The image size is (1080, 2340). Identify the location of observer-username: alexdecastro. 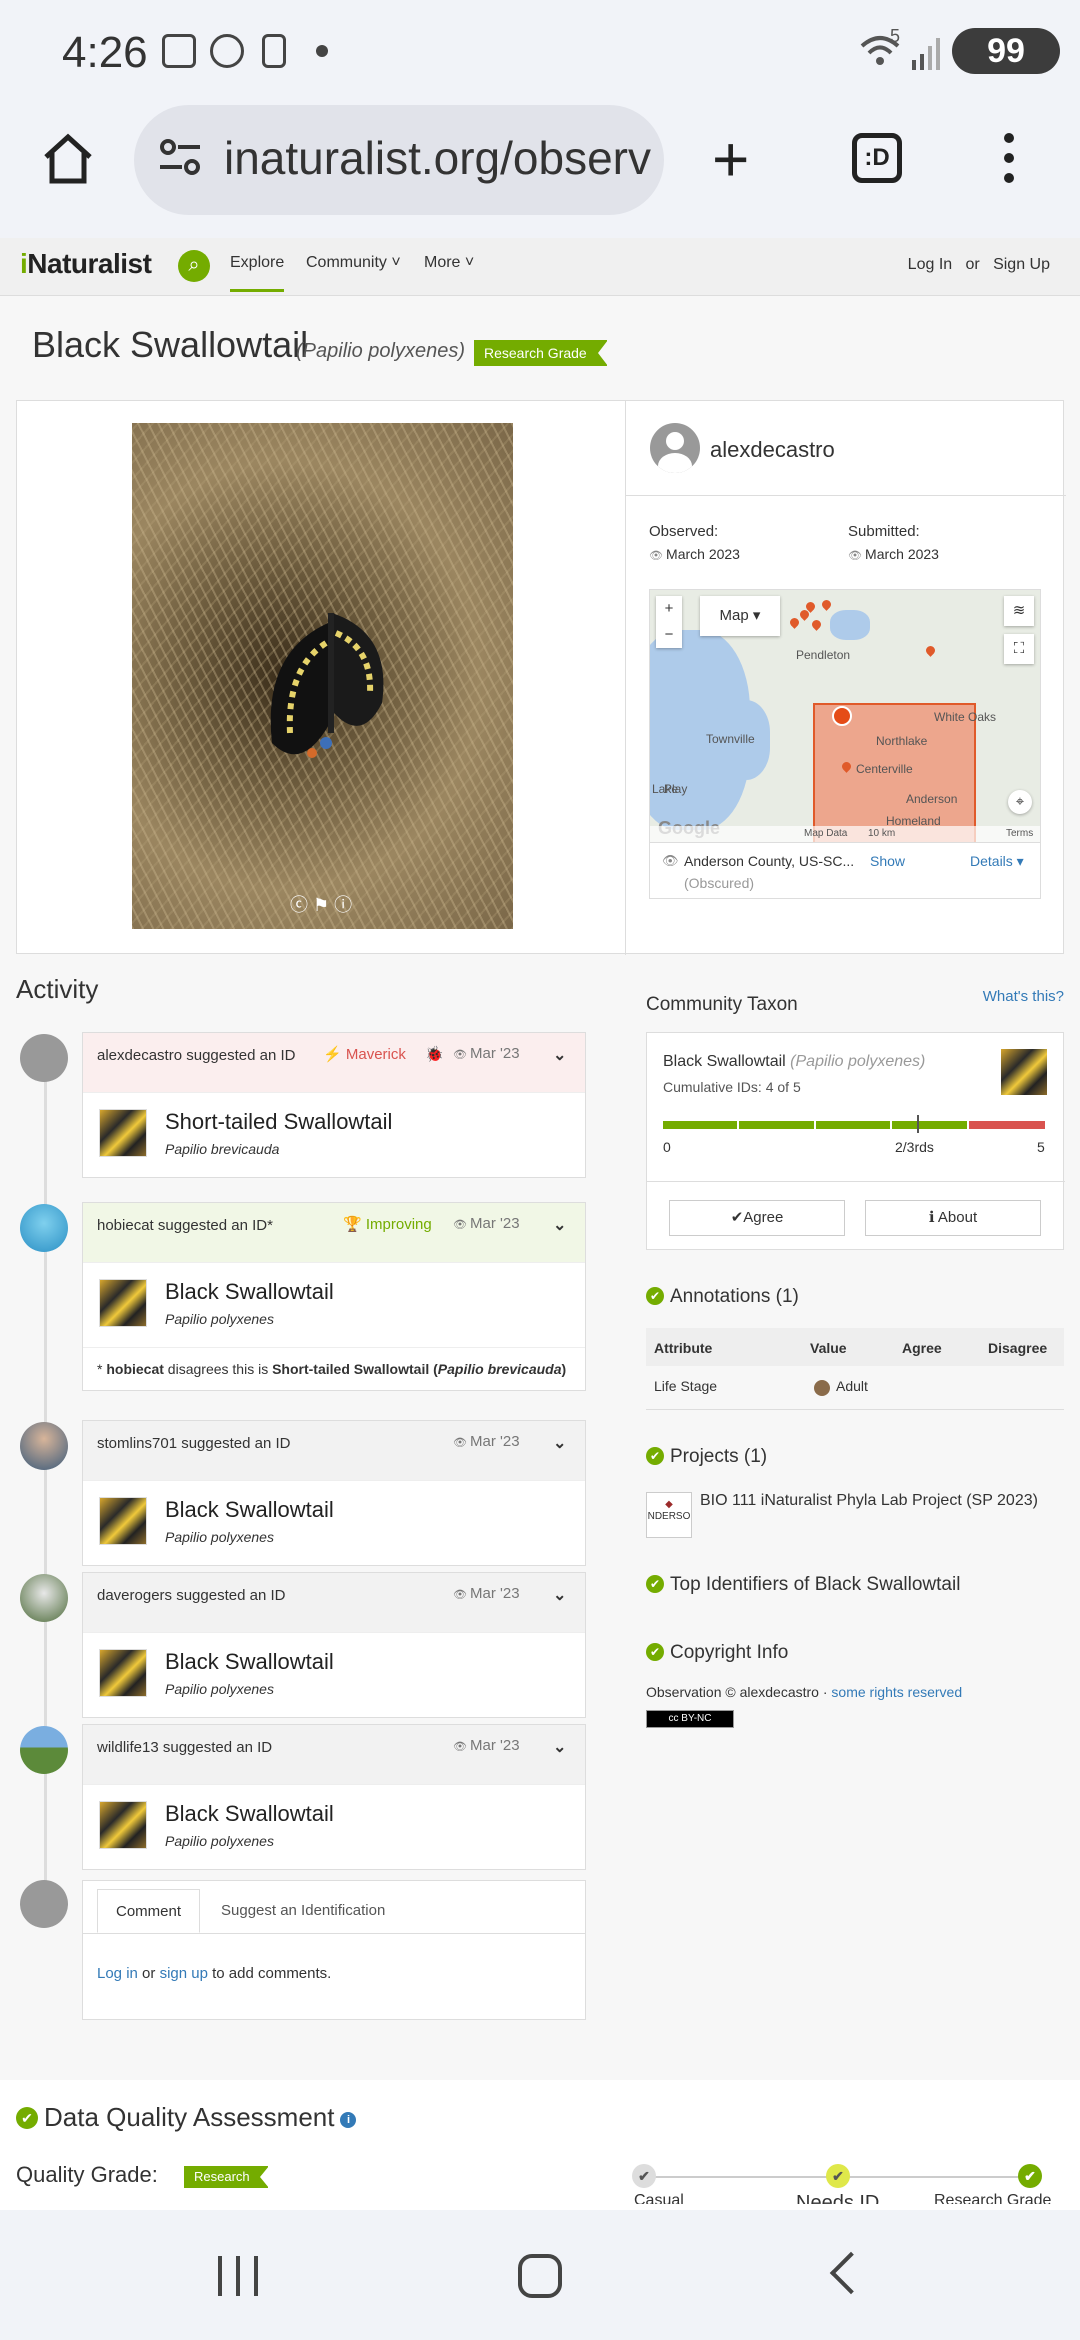
(772, 450).